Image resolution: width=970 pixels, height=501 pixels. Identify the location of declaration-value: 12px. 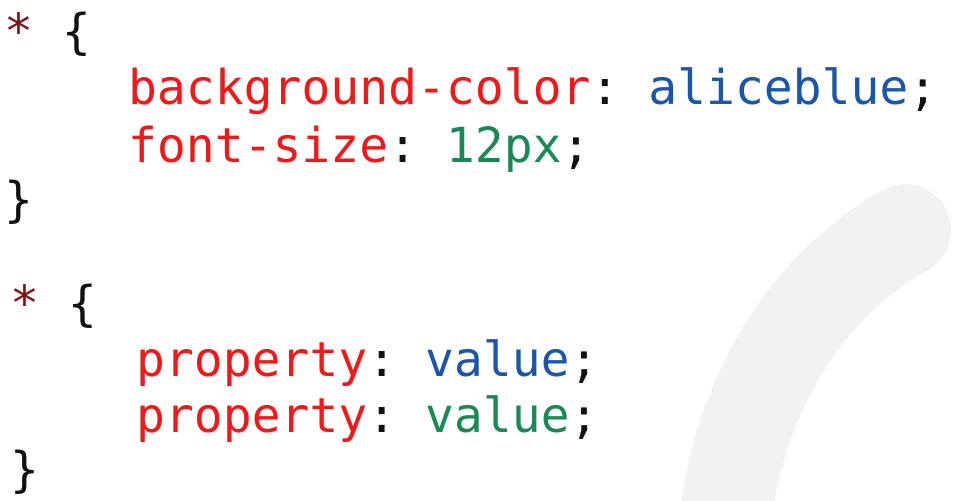
(503, 146).